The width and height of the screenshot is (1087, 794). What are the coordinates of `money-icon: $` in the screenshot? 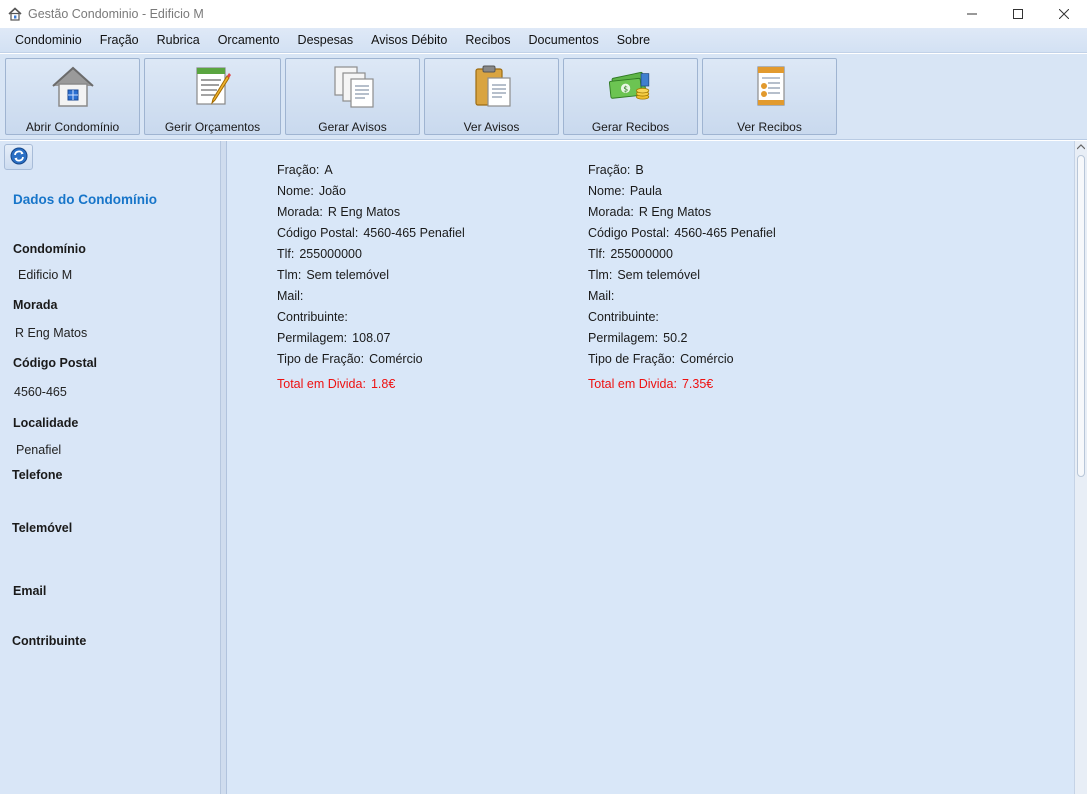 It's located at (631, 86).